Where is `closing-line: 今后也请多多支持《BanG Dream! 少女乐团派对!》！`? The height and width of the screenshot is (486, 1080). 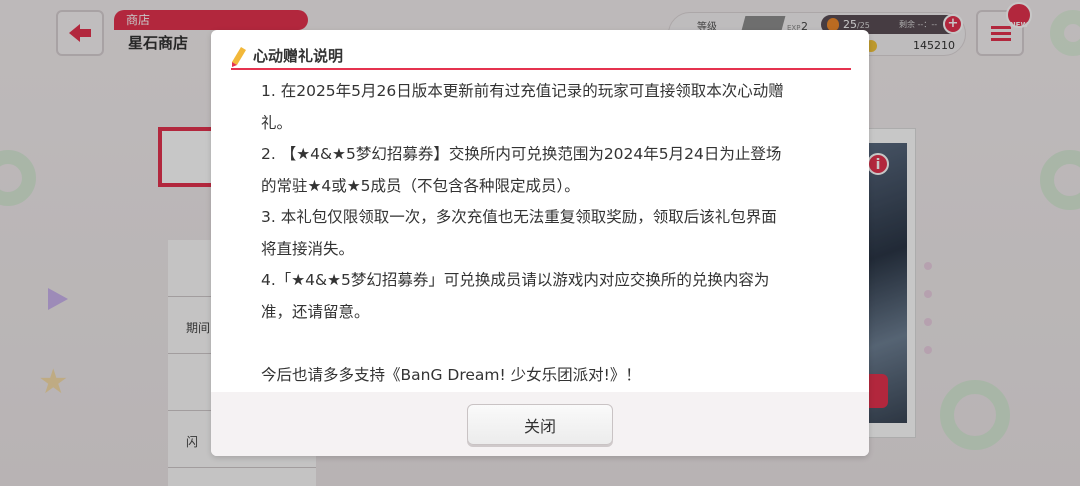 closing-line: 今后也请多多支持《BanG Dream! 少女乐团派对!》！ is located at coordinates (451, 374).